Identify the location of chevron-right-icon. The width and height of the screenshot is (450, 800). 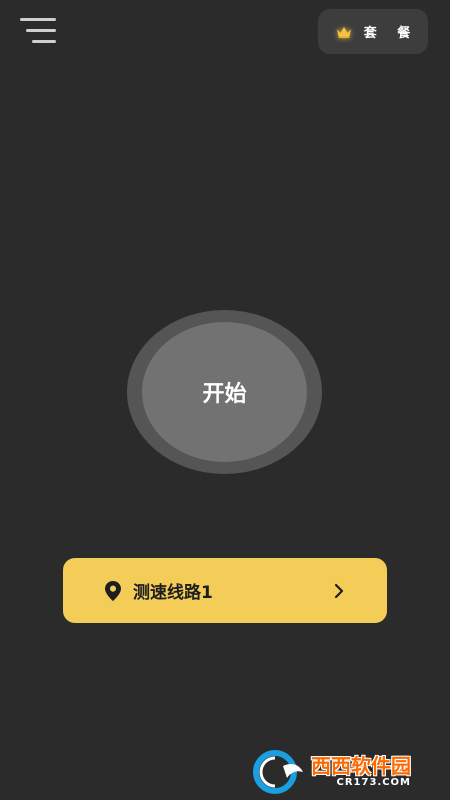
(339, 590).